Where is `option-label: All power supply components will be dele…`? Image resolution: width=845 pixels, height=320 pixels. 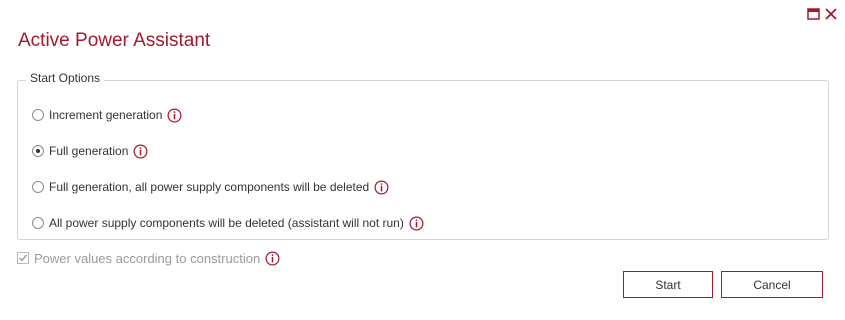 option-label: All power supply components will be dele… is located at coordinates (226, 223).